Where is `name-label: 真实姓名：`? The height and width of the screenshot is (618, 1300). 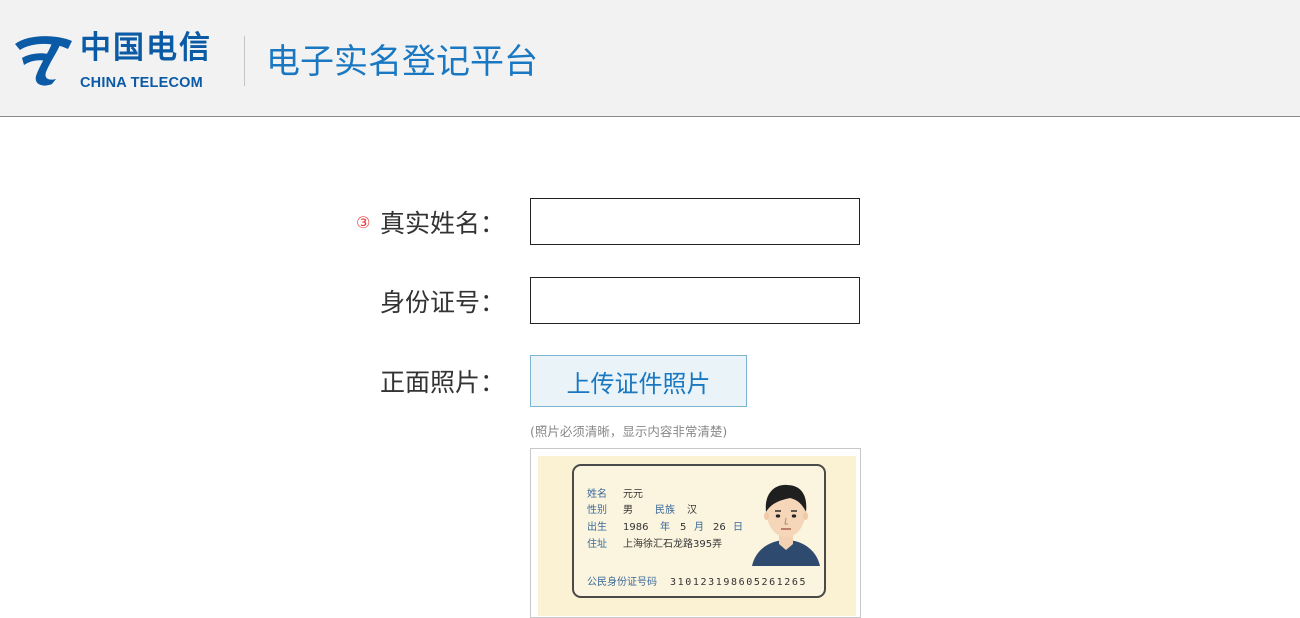
name-label: 真实姓名： is located at coordinates (443, 223).